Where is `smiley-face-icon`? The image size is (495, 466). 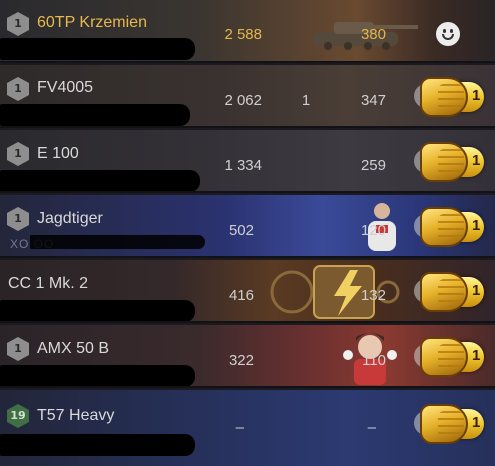 smiley-face-icon is located at coordinates (448, 34).